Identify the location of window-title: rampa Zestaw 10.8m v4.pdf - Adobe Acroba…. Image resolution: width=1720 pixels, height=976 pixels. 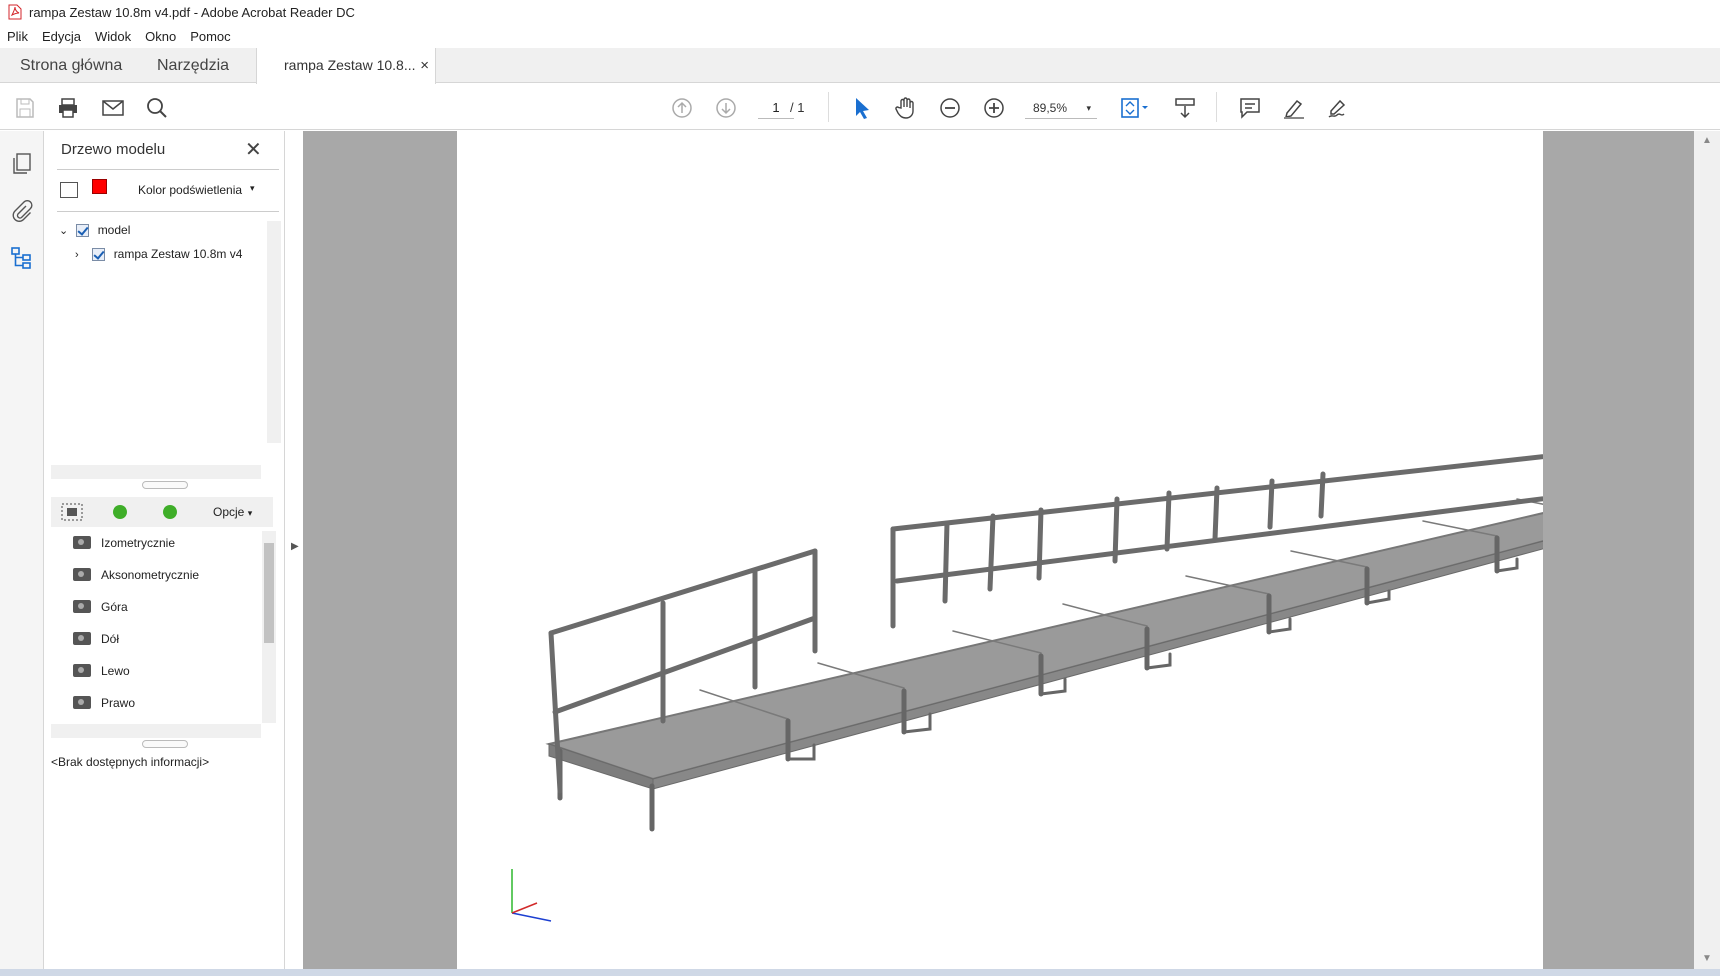
(192, 12).